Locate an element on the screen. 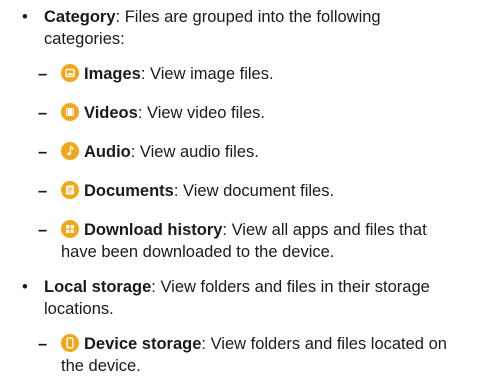  device-storage-icon is located at coordinates (70, 343).